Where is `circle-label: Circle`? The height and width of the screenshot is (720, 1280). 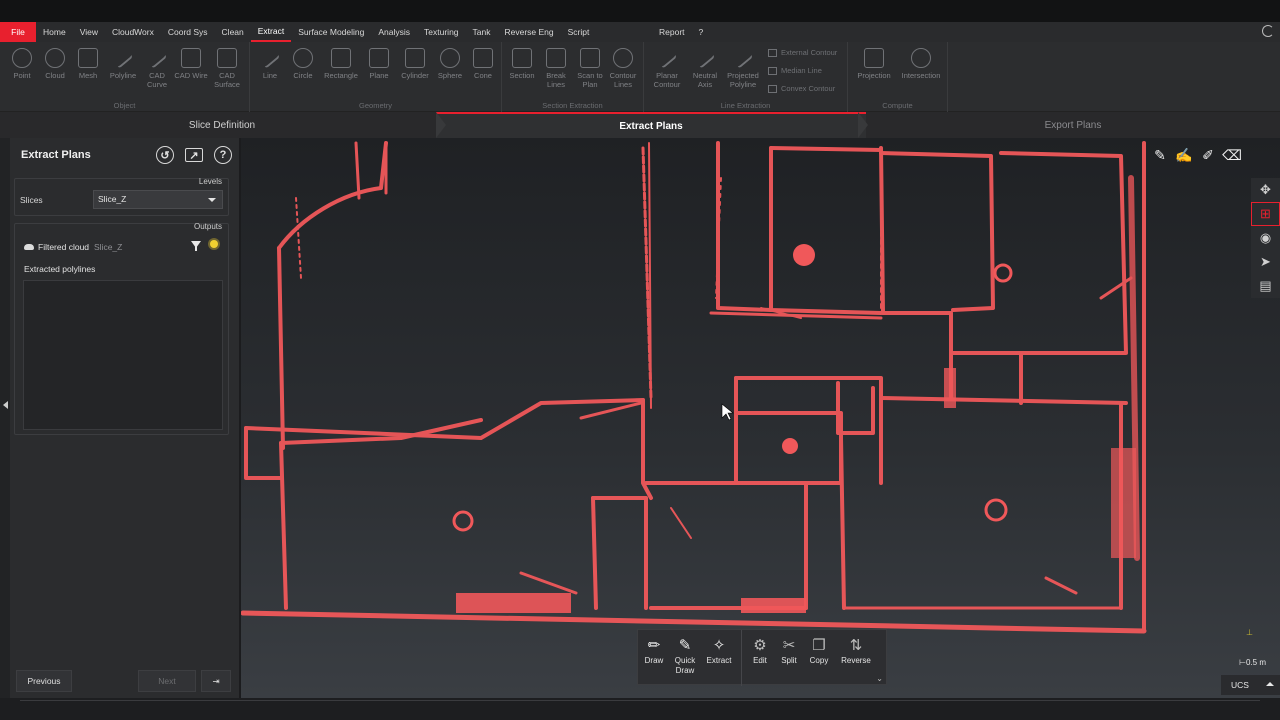
circle-label: Circle is located at coordinates (303, 75).